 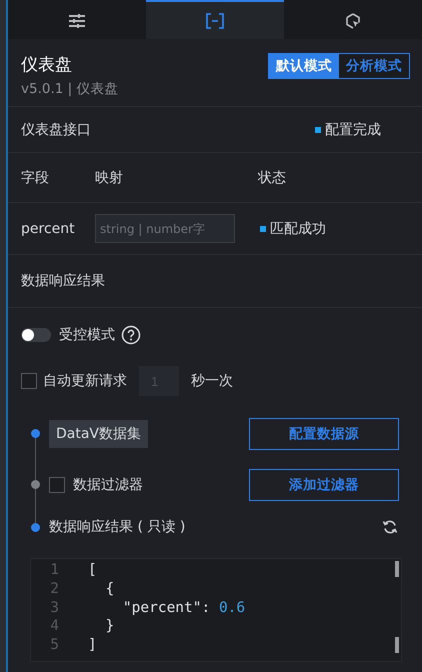 What do you see at coordinates (87, 335) in the screenshot?
I see `toggle-label: 受控模式` at bounding box center [87, 335].